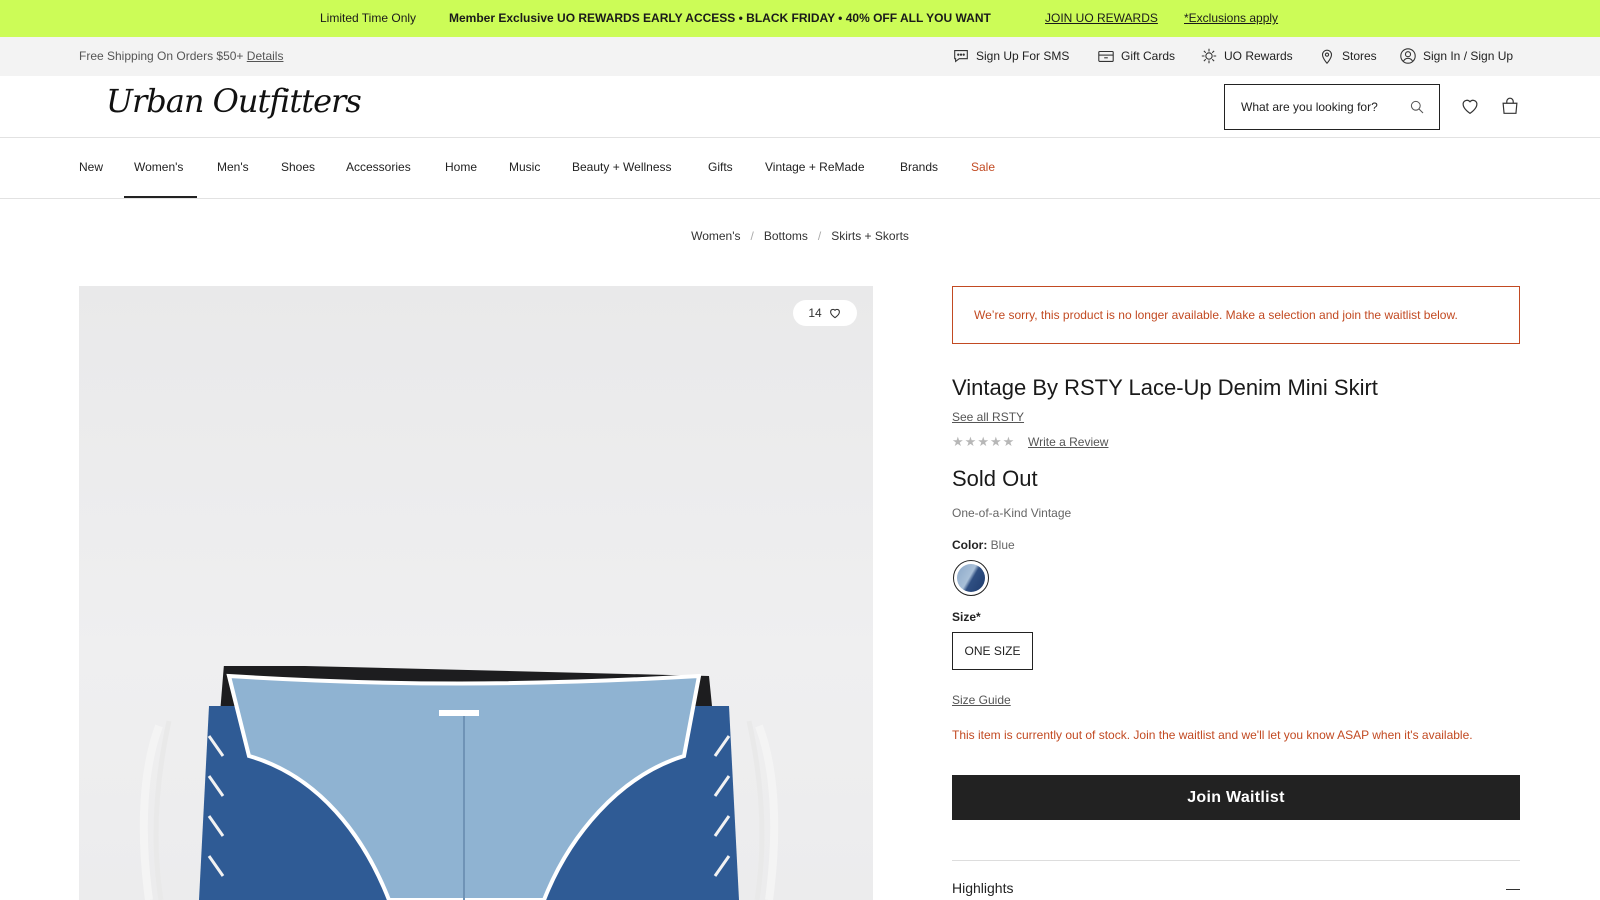  What do you see at coordinates (524, 167) in the screenshot?
I see `nav-item-music: Music` at bounding box center [524, 167].